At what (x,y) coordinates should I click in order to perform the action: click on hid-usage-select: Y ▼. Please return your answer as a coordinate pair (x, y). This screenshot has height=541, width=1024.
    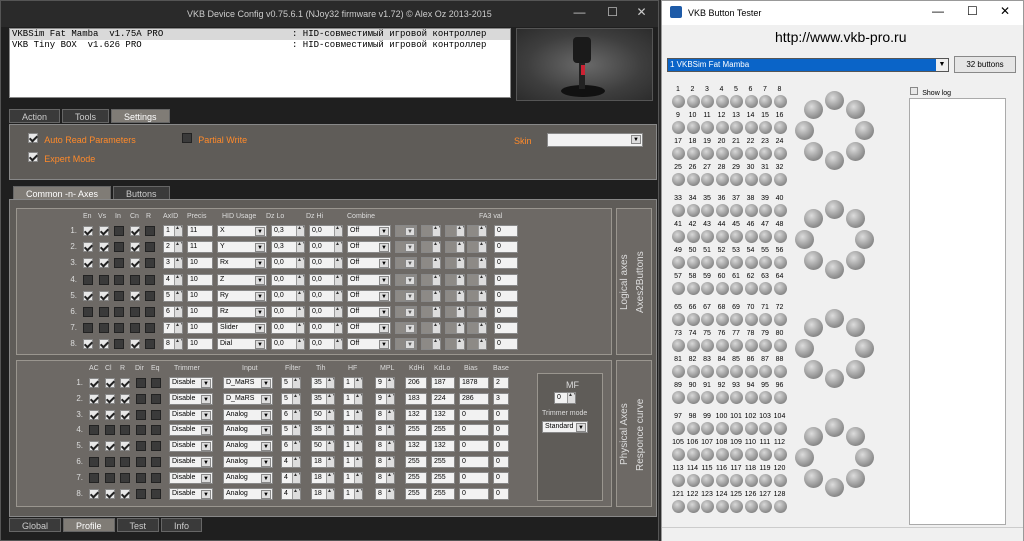
    Looking at the image, I should click on (242, 247).